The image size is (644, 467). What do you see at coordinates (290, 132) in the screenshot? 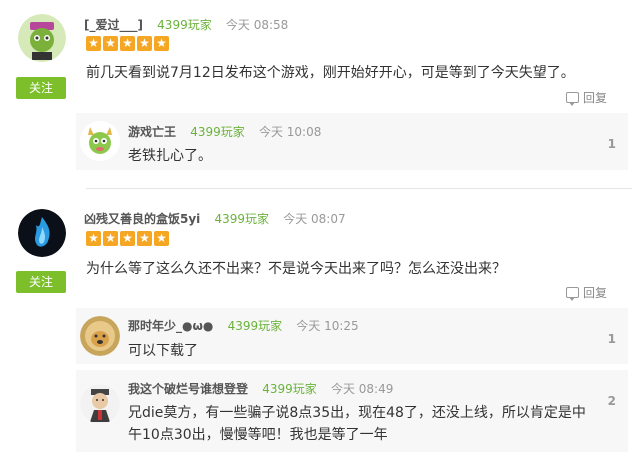
I see `timestamp: 今天 10:08` at bounding box center [290, 132].